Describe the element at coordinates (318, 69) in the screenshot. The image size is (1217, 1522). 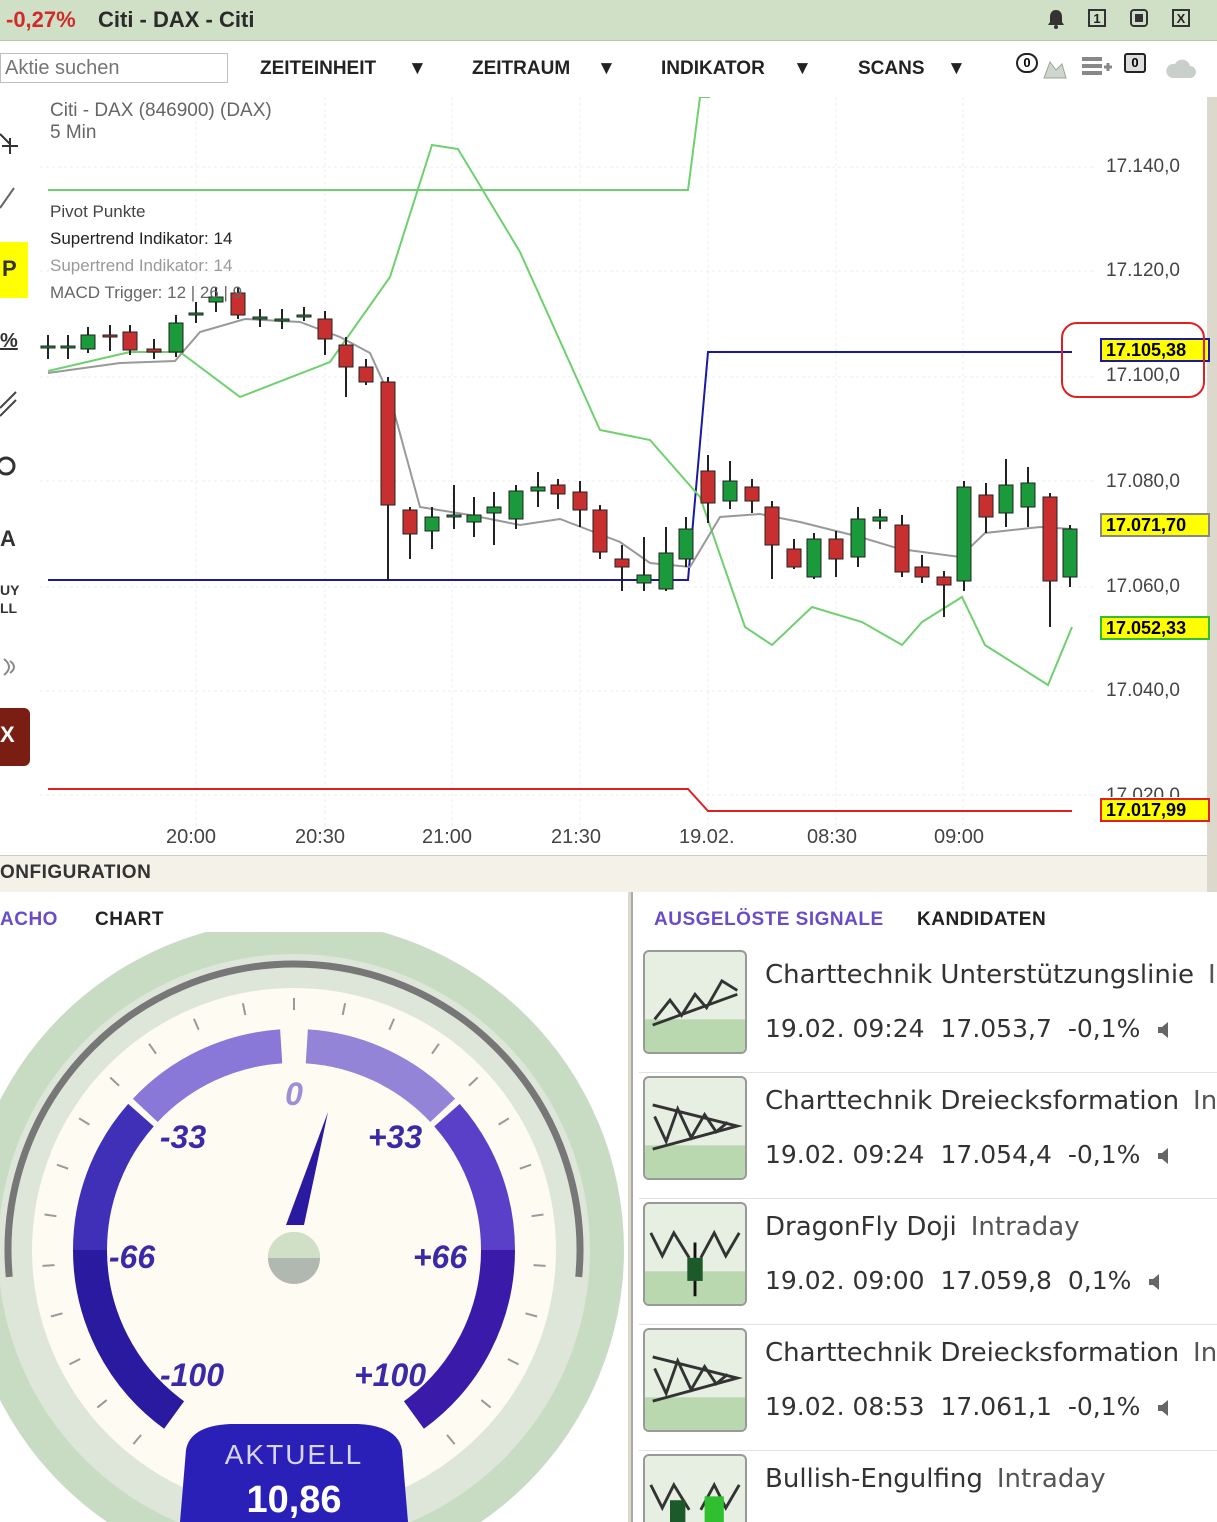
I see `menu-zeiteinheit: ZEITEINHEIT` at that location.